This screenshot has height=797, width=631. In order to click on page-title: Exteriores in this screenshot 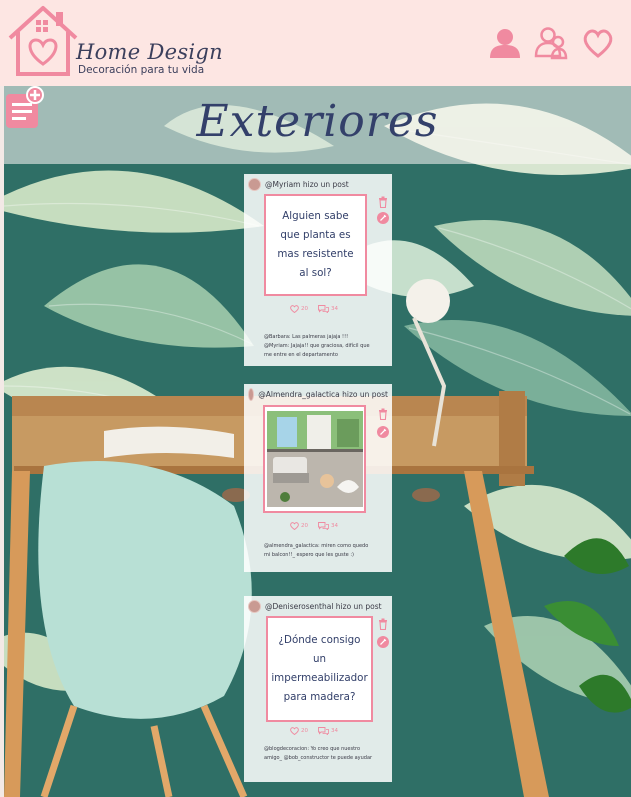, I will do `click(317, 121)`.